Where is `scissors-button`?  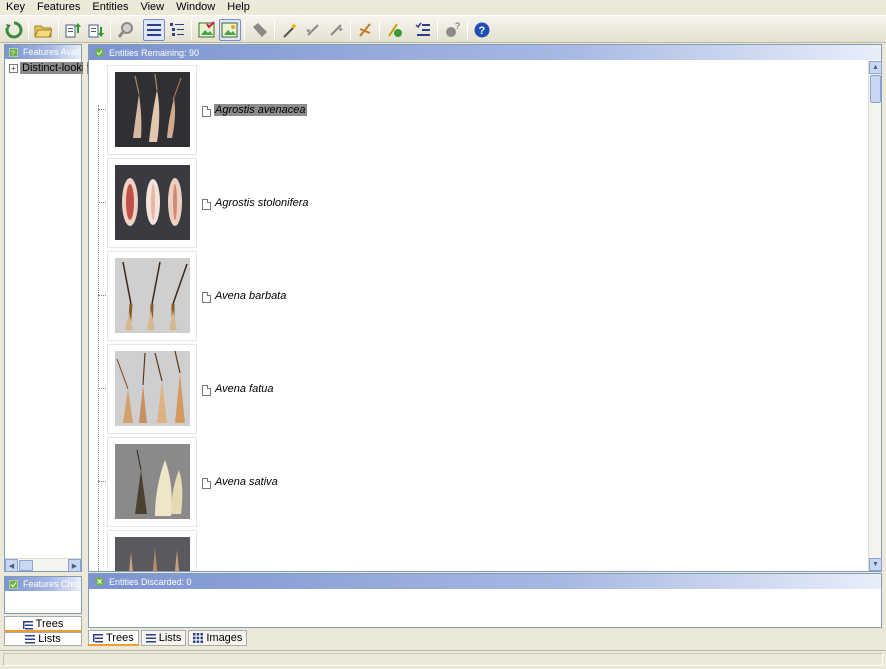
scissors-button is located at coordinates (365, 30).